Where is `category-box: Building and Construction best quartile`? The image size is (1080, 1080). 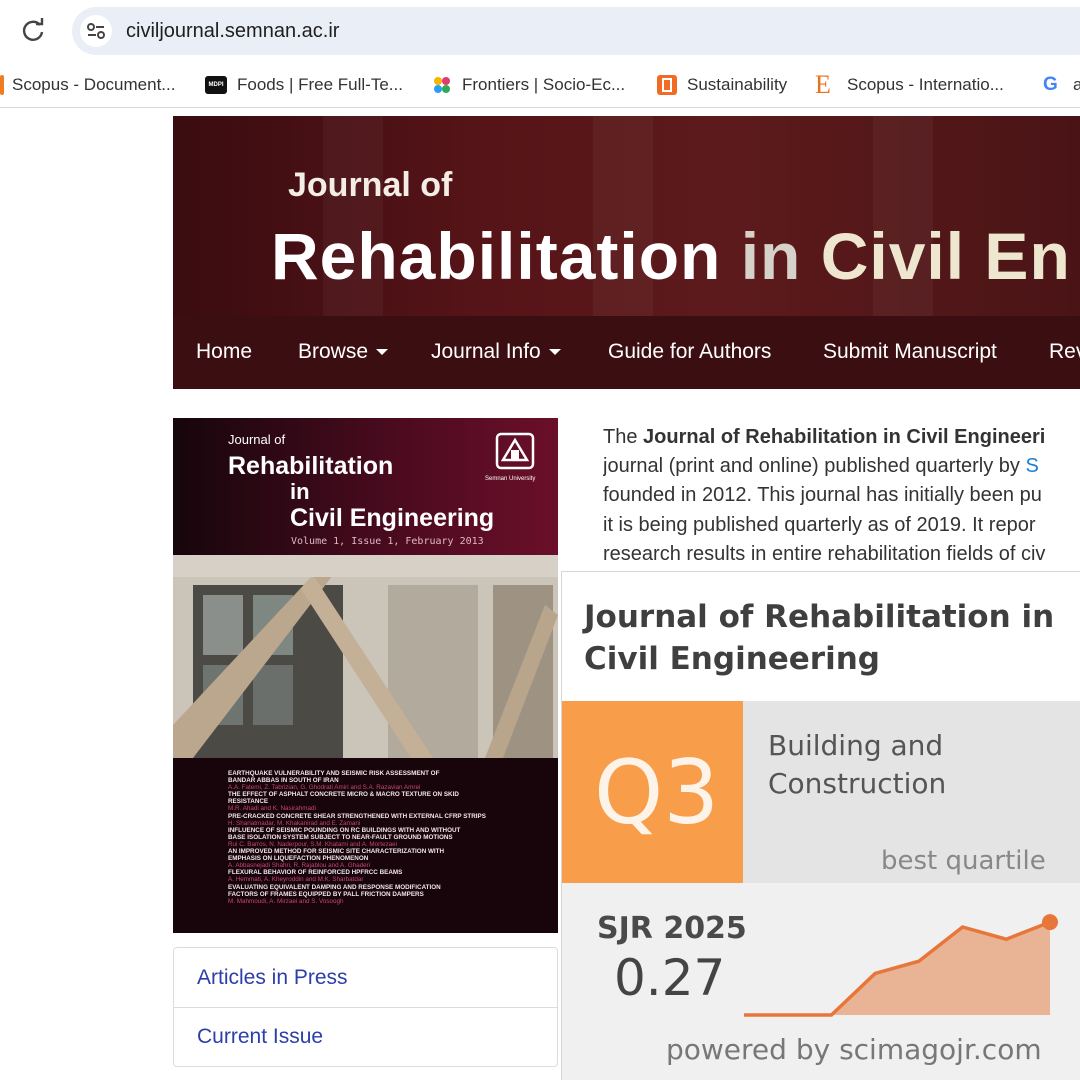 category-box: Building and Construction best quartile is located at coordinates (911, 792).